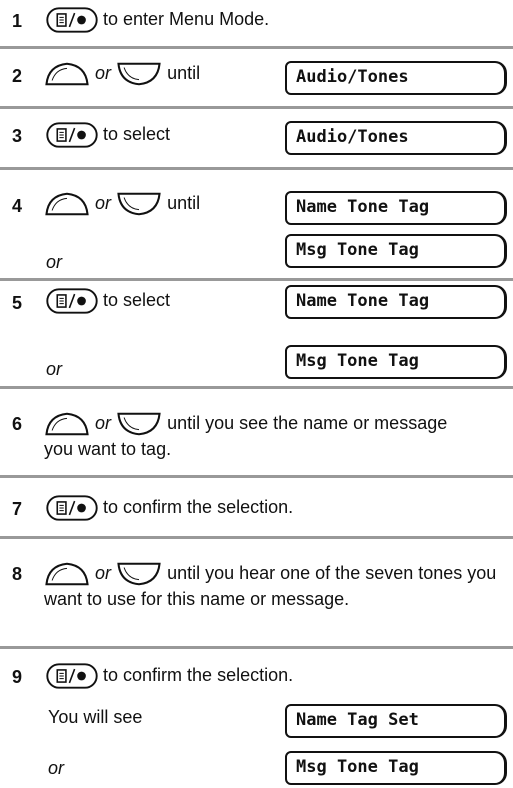  What do you see at coordinates (17, 509) in the screenshot?
I see `step-number: 7` at bounding box center [17, 509].